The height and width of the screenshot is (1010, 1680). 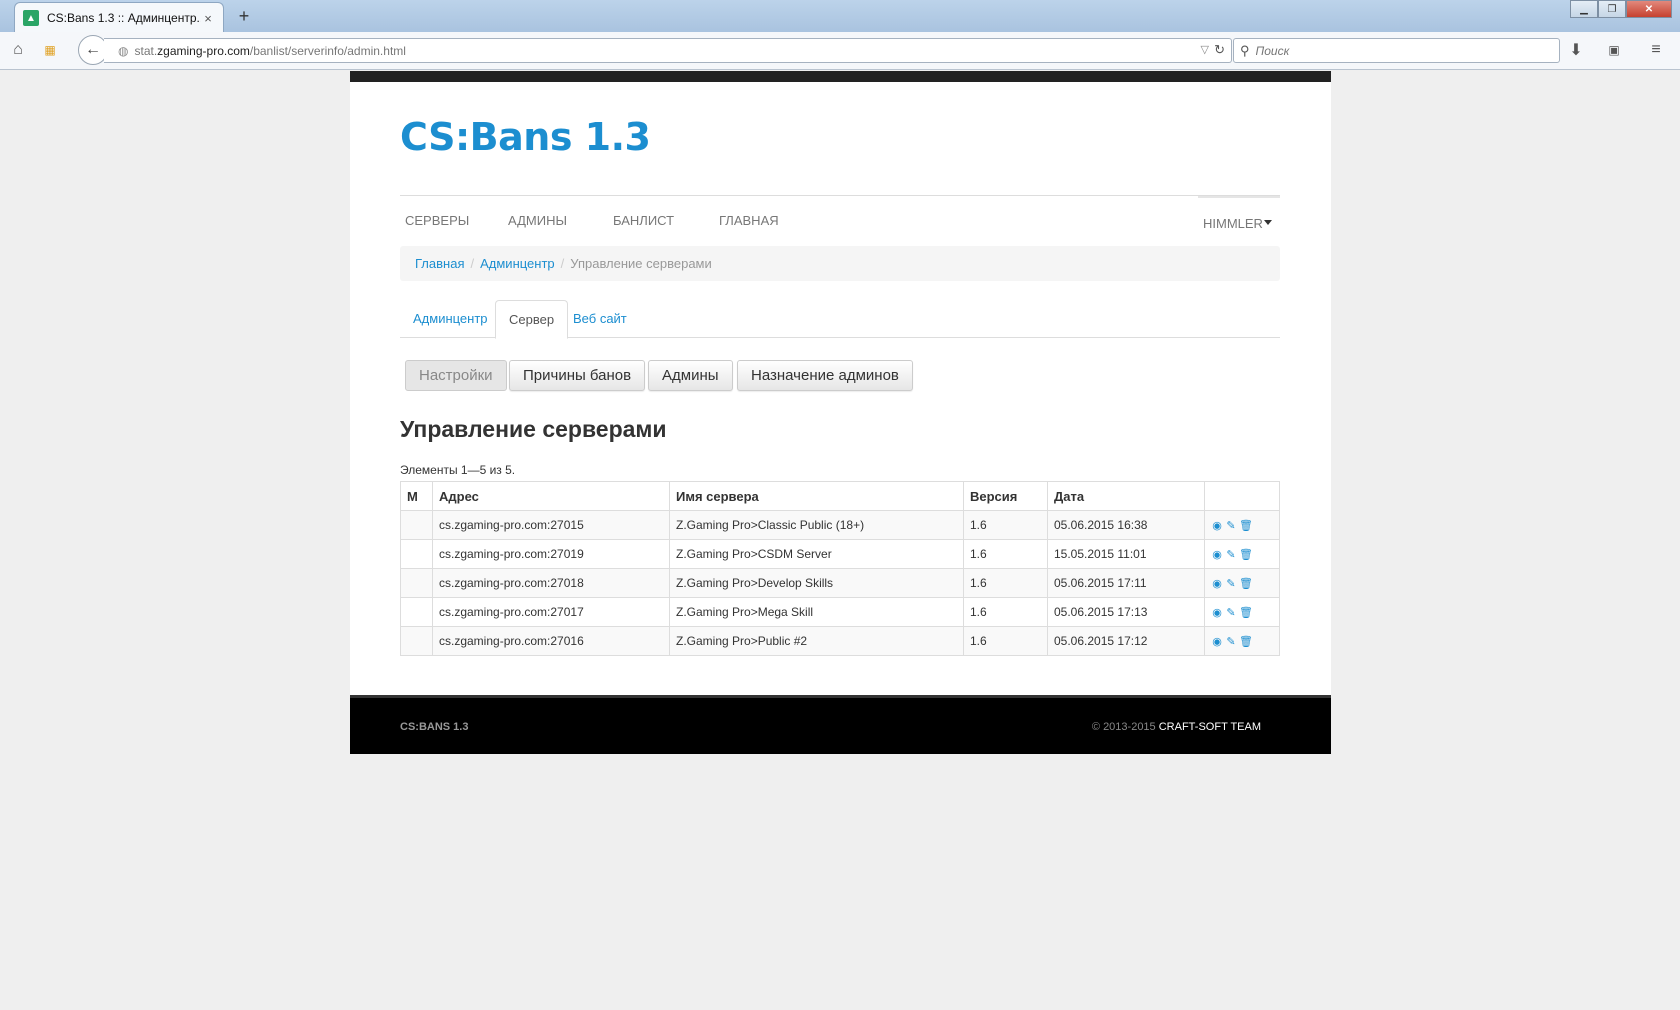 What do you see at coordinates (533, 429) in the screenshot?
I see `page-heading: Управление серверами` at bounding box center [533, 429].